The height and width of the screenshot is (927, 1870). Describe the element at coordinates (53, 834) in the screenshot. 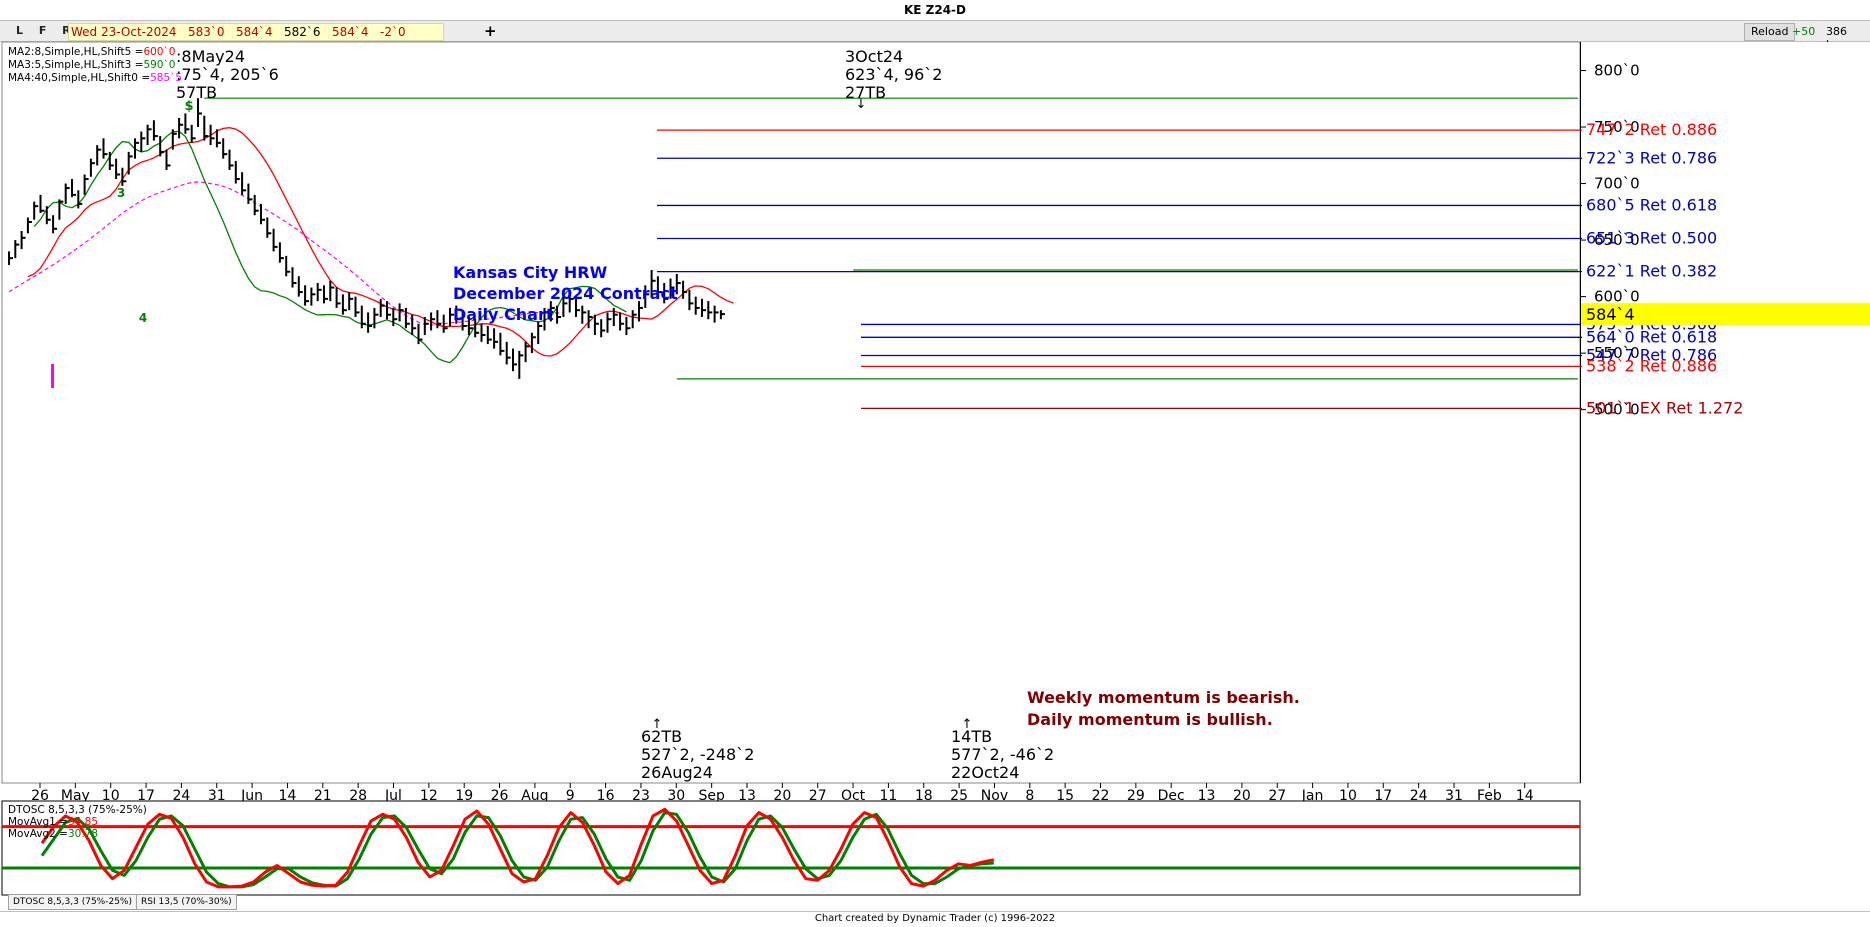

I see `osc-legend-entry: MovAvg2 =30.78` at that location.